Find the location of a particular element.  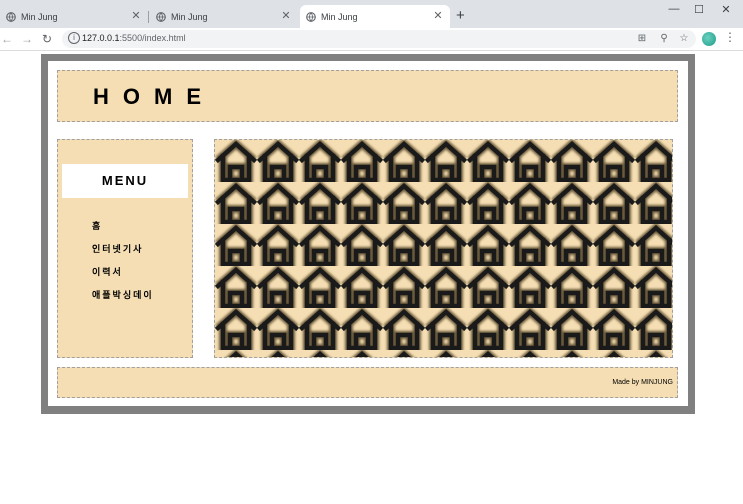

url-text: 127.0.0.1:5500/index.html is located at coordinates (134, 38).